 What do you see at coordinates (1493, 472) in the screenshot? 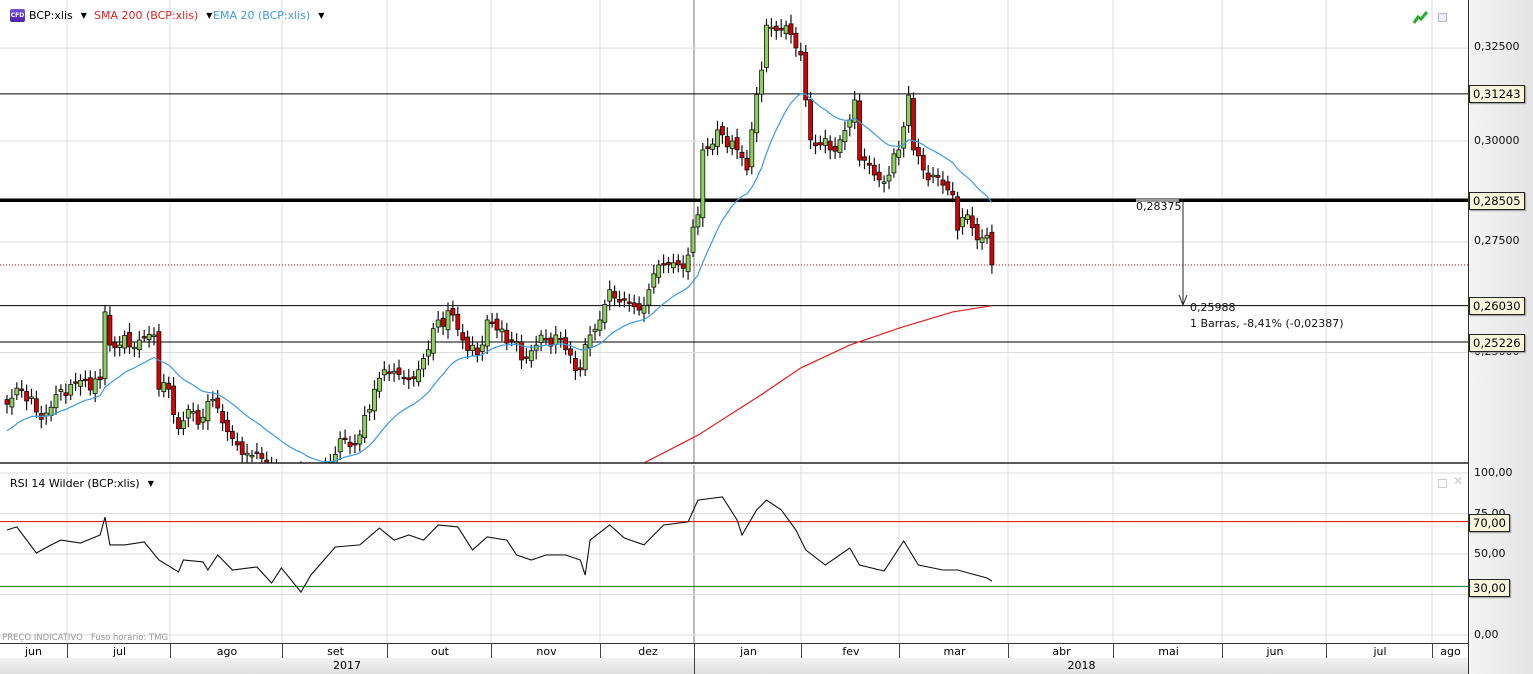
I see `rsi-tick: 100,00` at bounding box center [1493, 472].